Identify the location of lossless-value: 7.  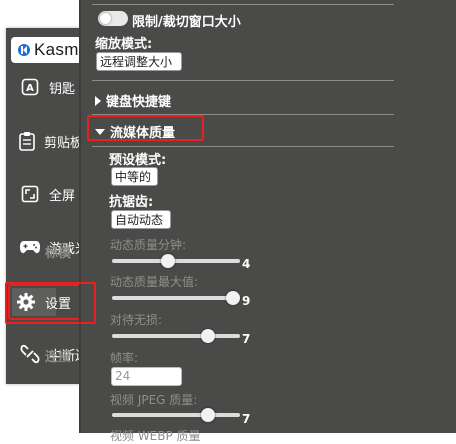
(246, 339).